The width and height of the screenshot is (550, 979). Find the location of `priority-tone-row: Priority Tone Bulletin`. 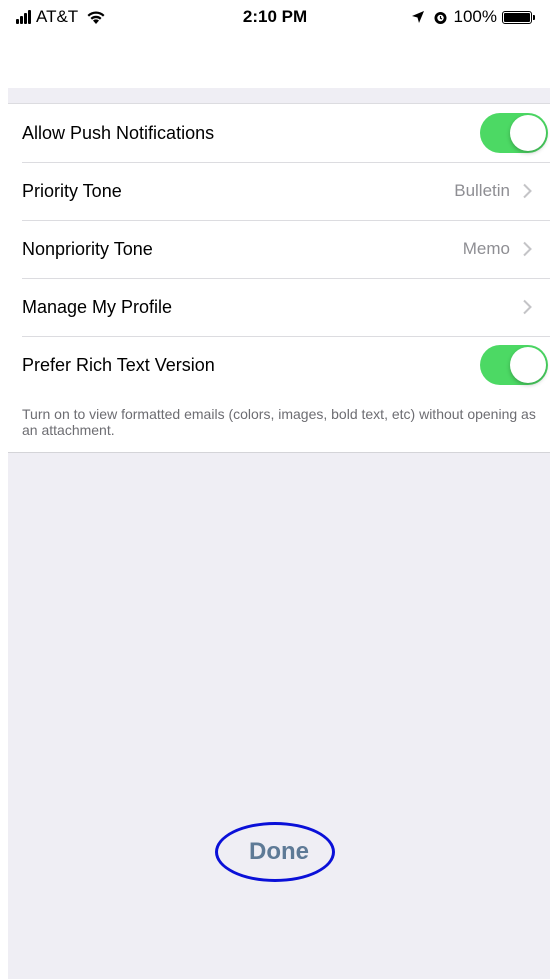

priority-tone-row: Priority Tone Bulletin is located at coordinates (279, 191).